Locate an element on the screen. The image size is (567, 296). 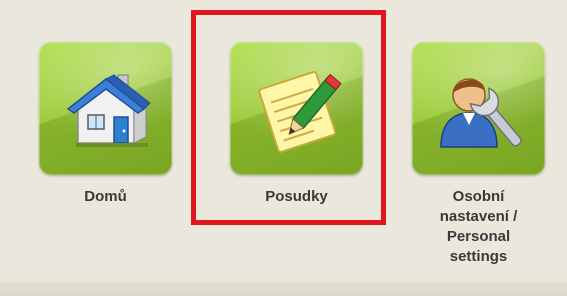
settings-tile-label: Osobní nastavení / Personal settings is located at coordinates (479, 227).